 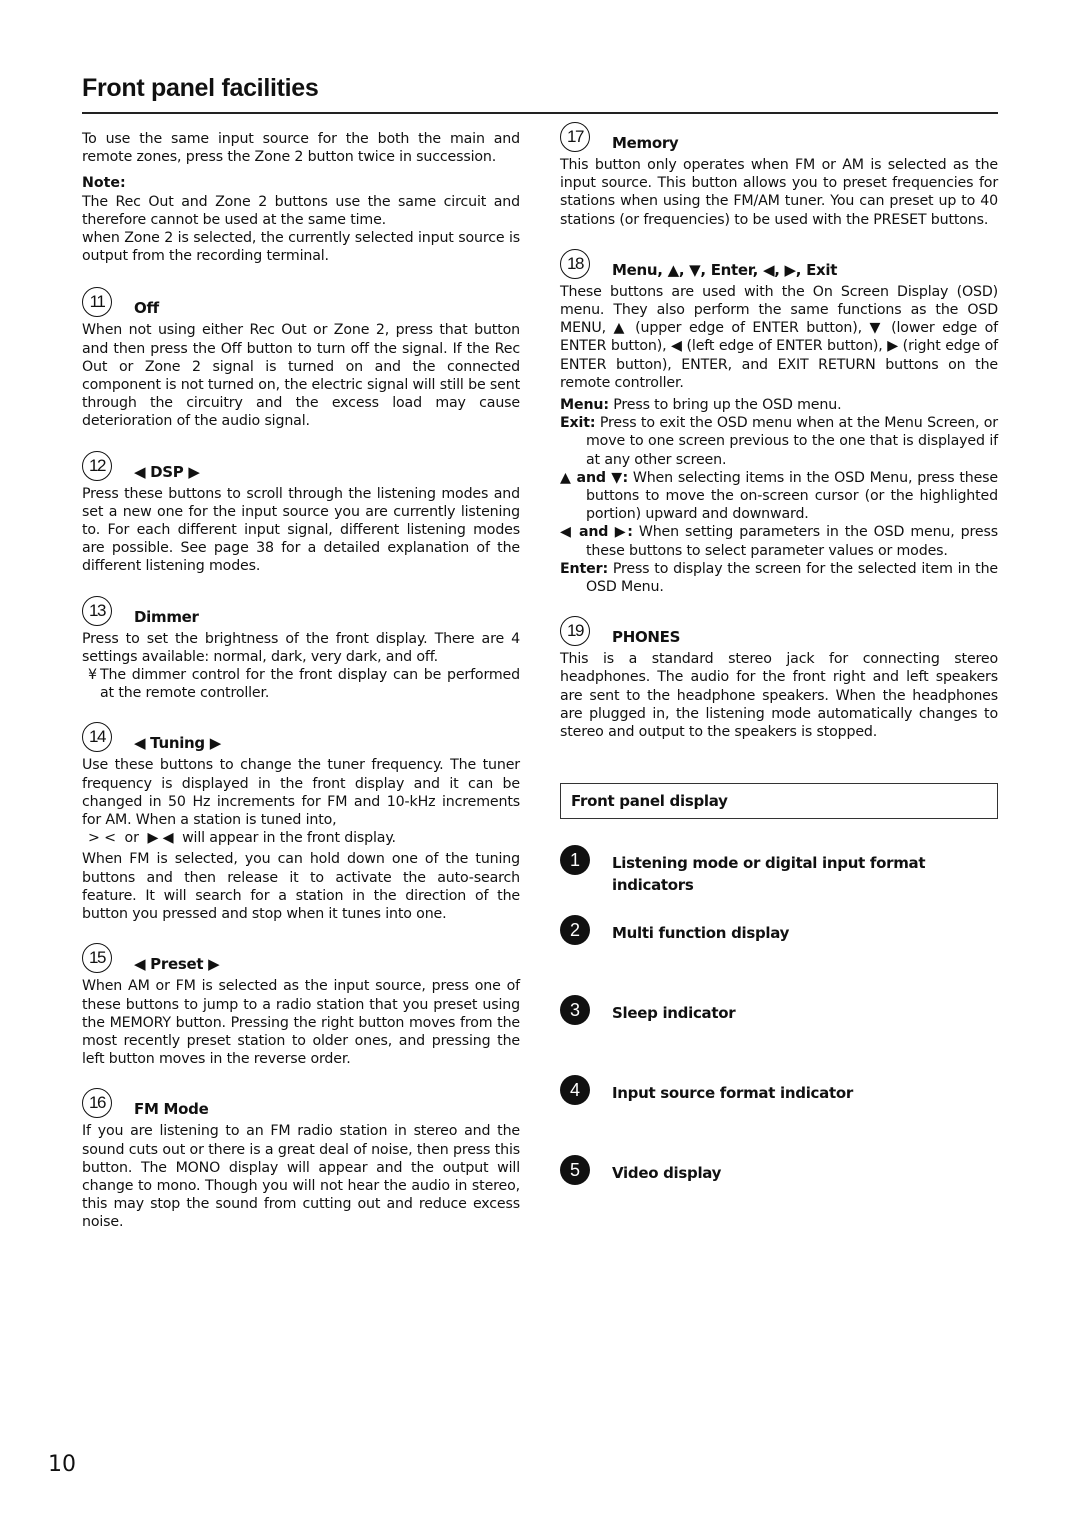 I want to click on definition-term: Enter:, so click(x=584, y=568).